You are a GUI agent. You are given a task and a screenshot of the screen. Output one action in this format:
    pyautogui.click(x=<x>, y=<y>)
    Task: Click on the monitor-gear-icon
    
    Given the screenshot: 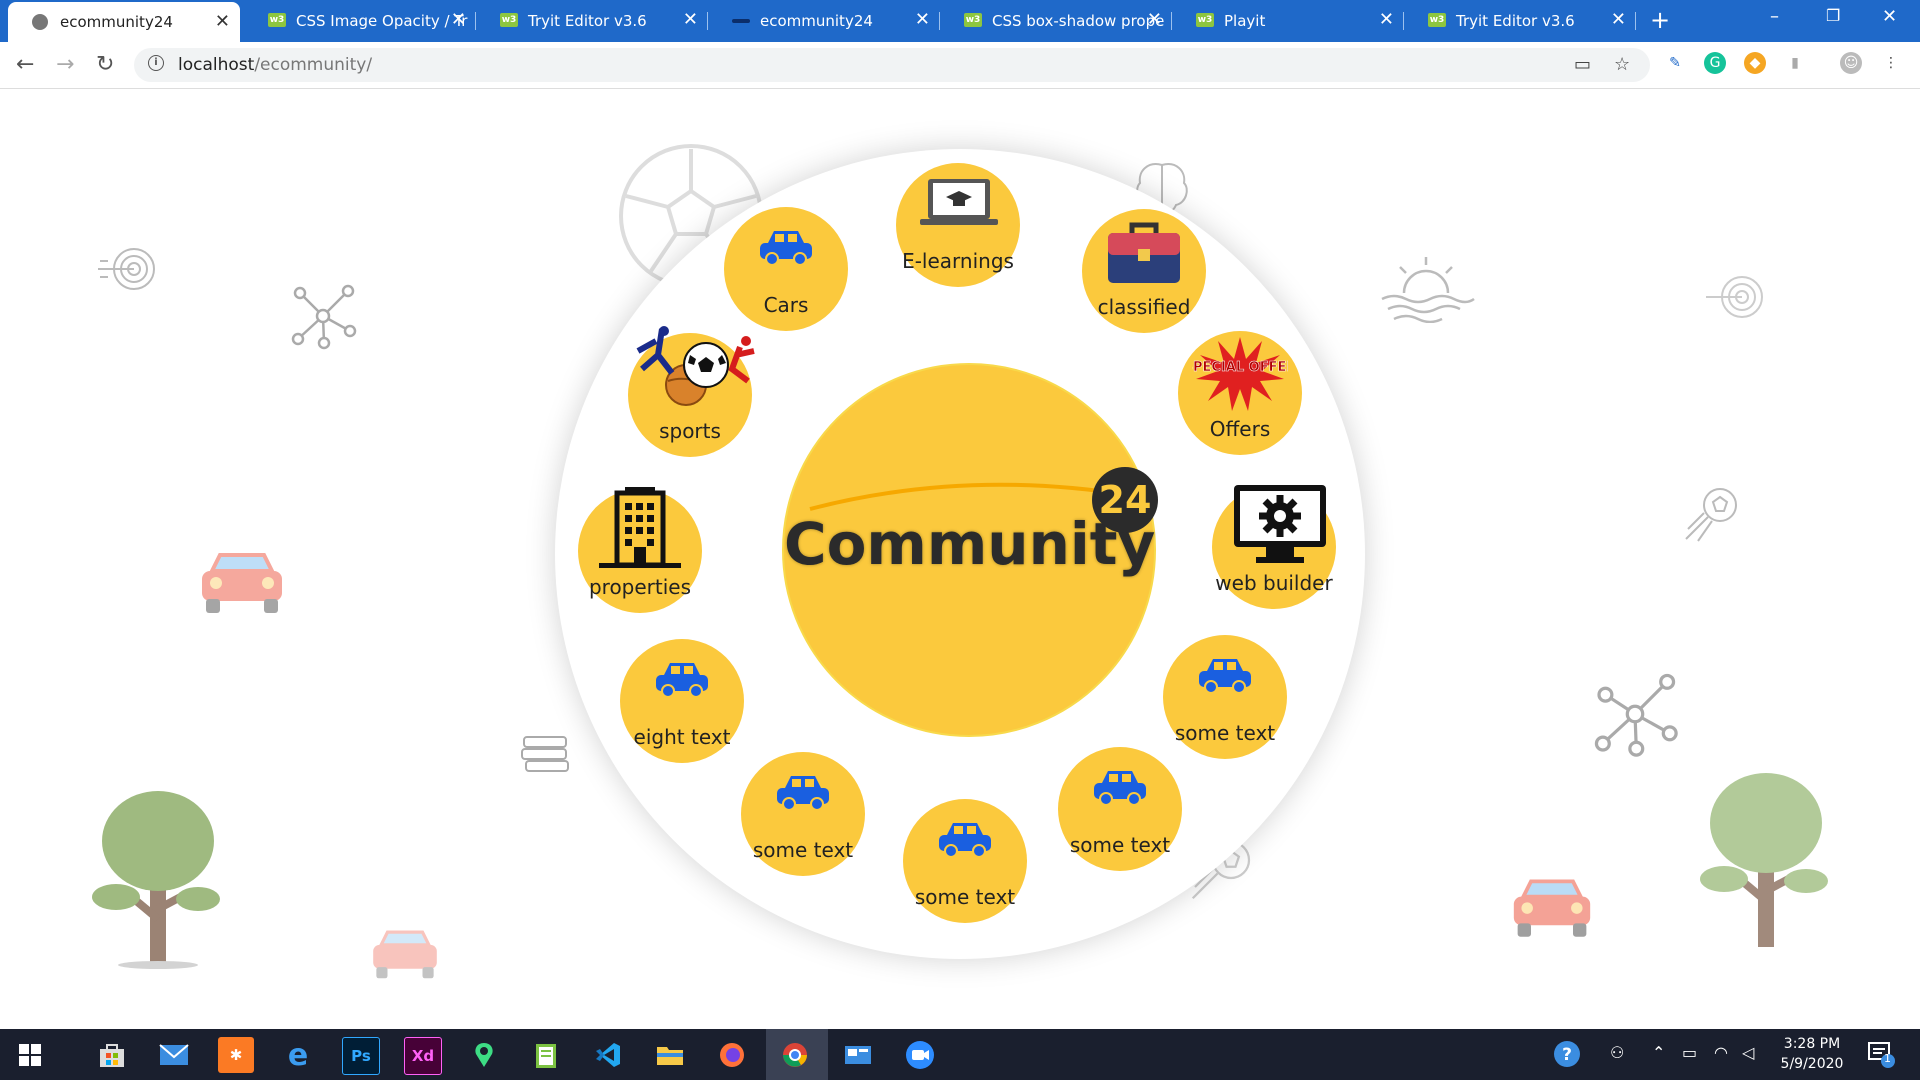 What is the action you would take?
    pyautogui.click(x=1280, y=526)
    